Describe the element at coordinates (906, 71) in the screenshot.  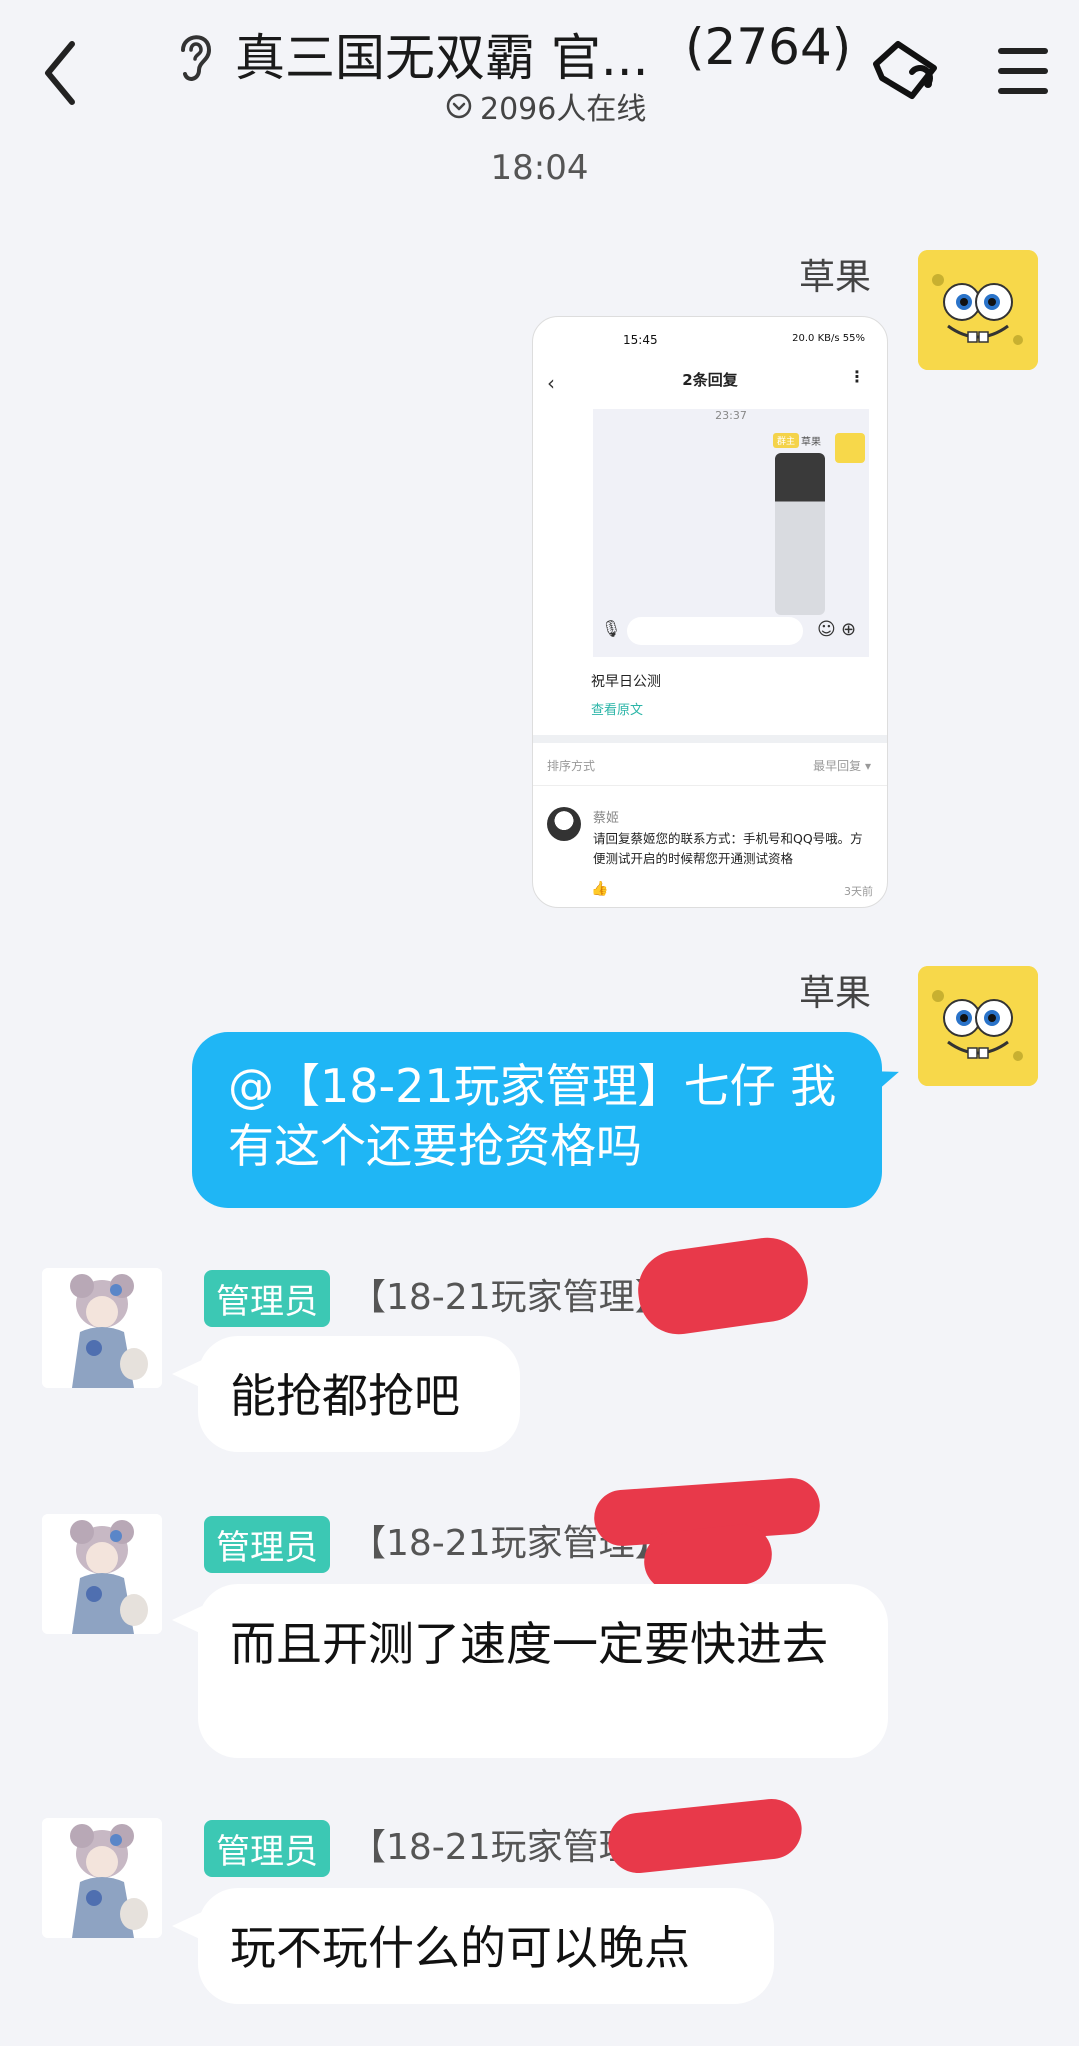
I see `tag-icon` at that location.